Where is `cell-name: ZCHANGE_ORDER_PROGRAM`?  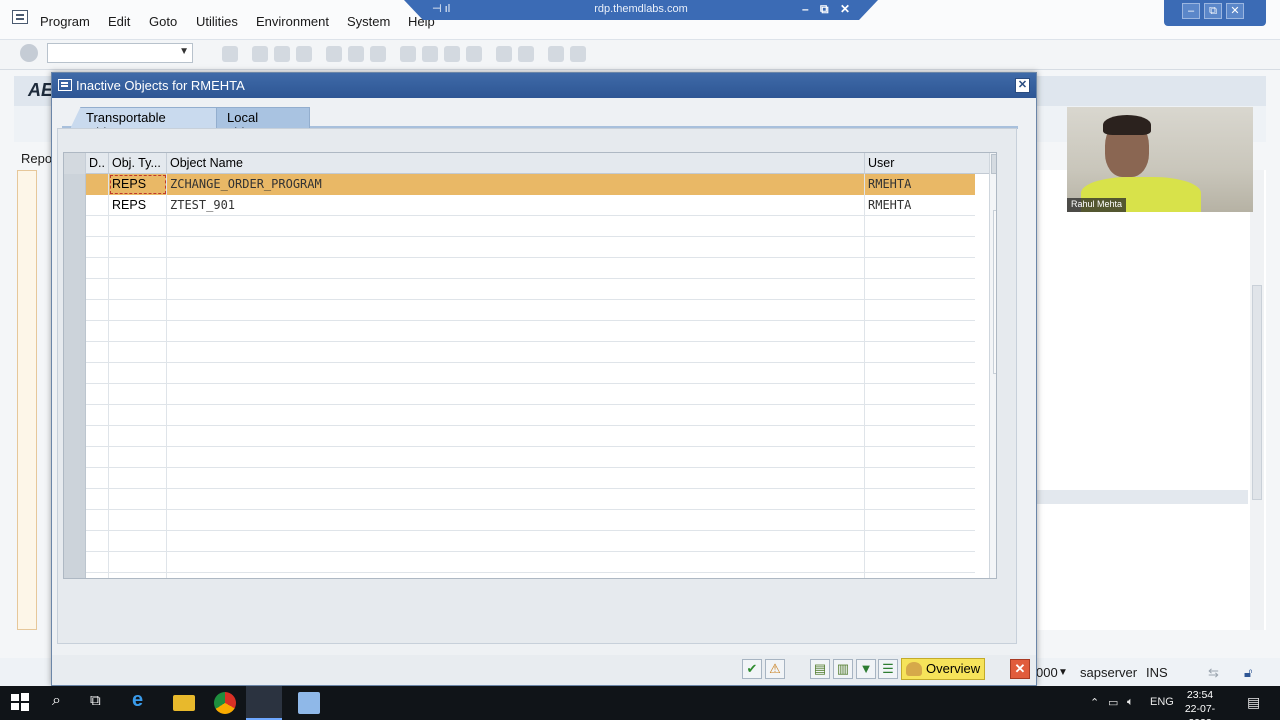 cell-name: ZCHANGE_ORDER_PROGRAM is located at coordinates (516, 184).